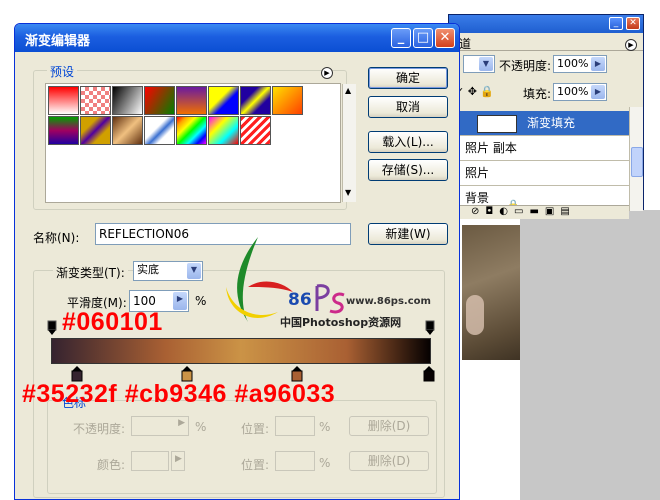 The width and height of the screenshot is (660, 500). Describe the element at coordinates (179, 394) in the screenshot. I see `annotation-bottom-colors: #35232f #cb9346 #a96033` at that location.